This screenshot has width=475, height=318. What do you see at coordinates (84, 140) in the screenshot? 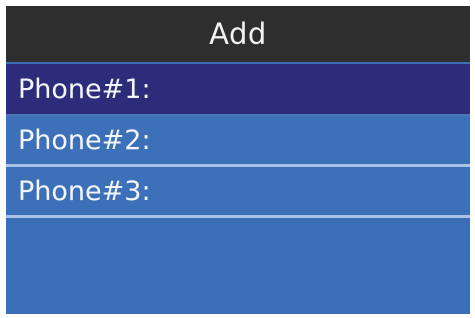
I see `list-item-label: Phone#2:` at bounding box center [84, 140].